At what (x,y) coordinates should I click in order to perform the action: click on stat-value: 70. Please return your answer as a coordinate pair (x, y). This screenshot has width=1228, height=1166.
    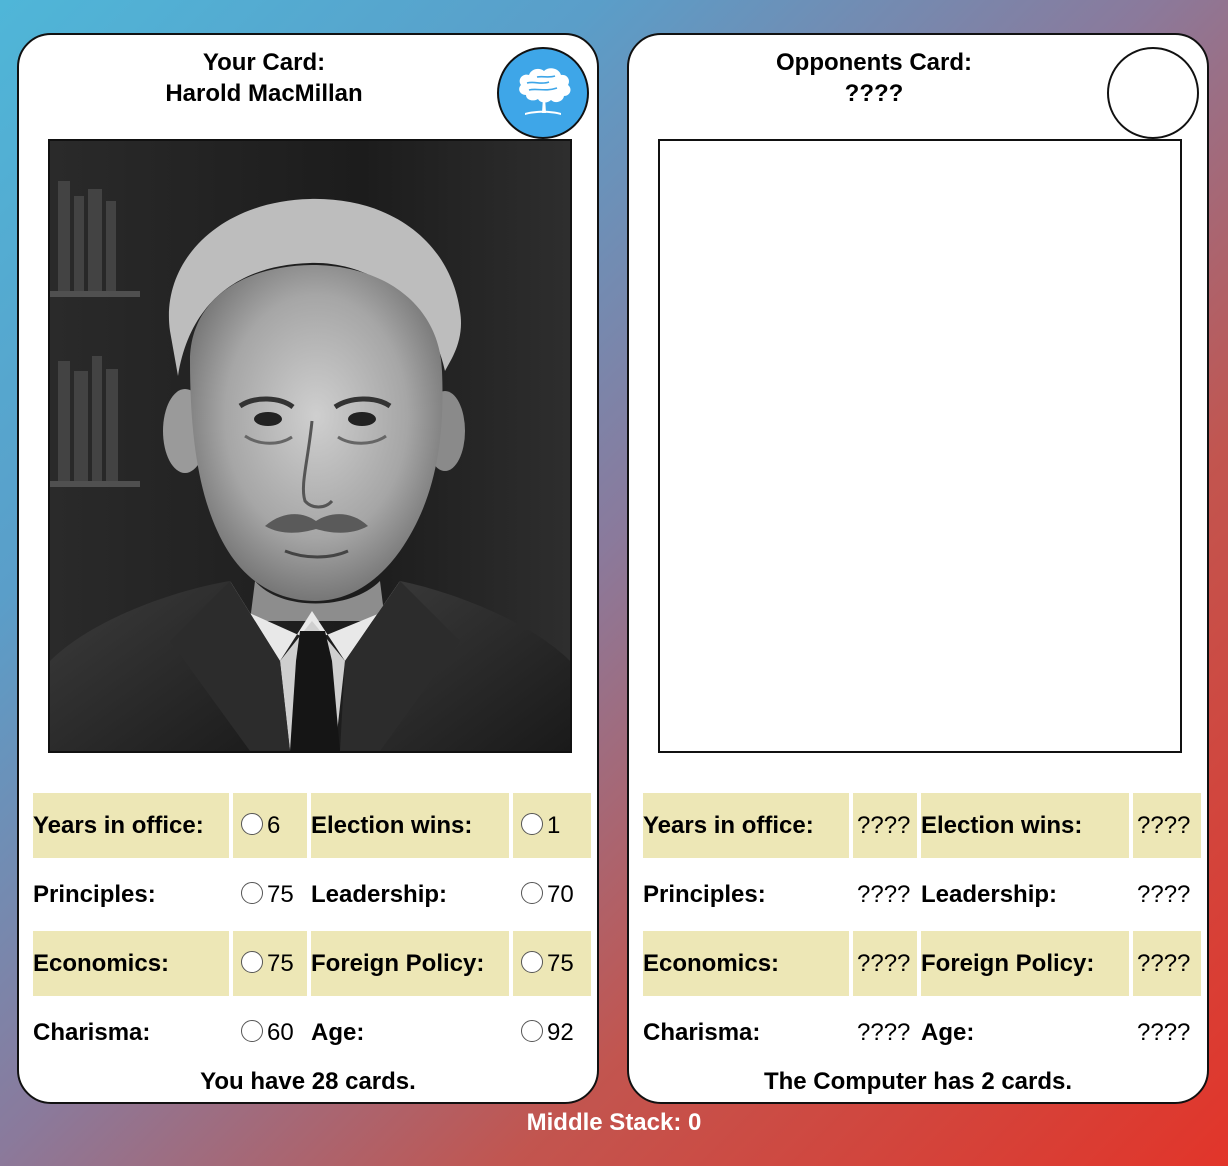
    Looking at the image, I should click on (560, 894).